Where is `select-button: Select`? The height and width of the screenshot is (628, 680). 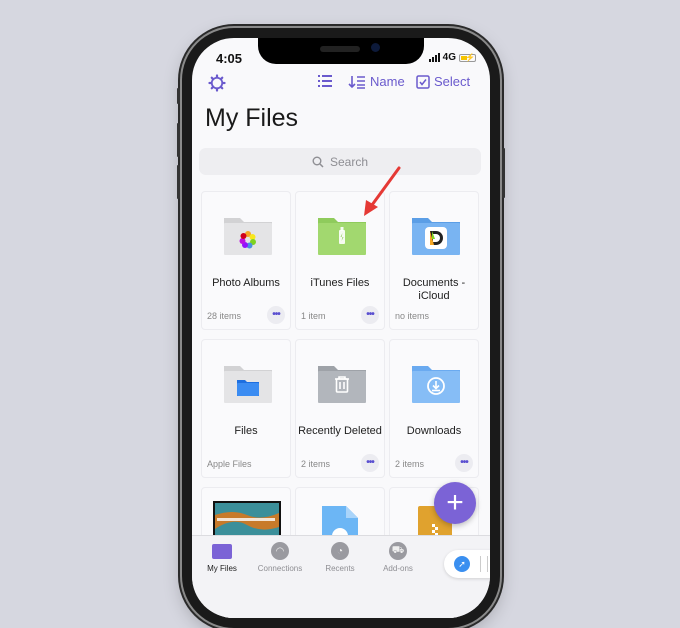
select-button: Select is located at coordinates (443, 81).